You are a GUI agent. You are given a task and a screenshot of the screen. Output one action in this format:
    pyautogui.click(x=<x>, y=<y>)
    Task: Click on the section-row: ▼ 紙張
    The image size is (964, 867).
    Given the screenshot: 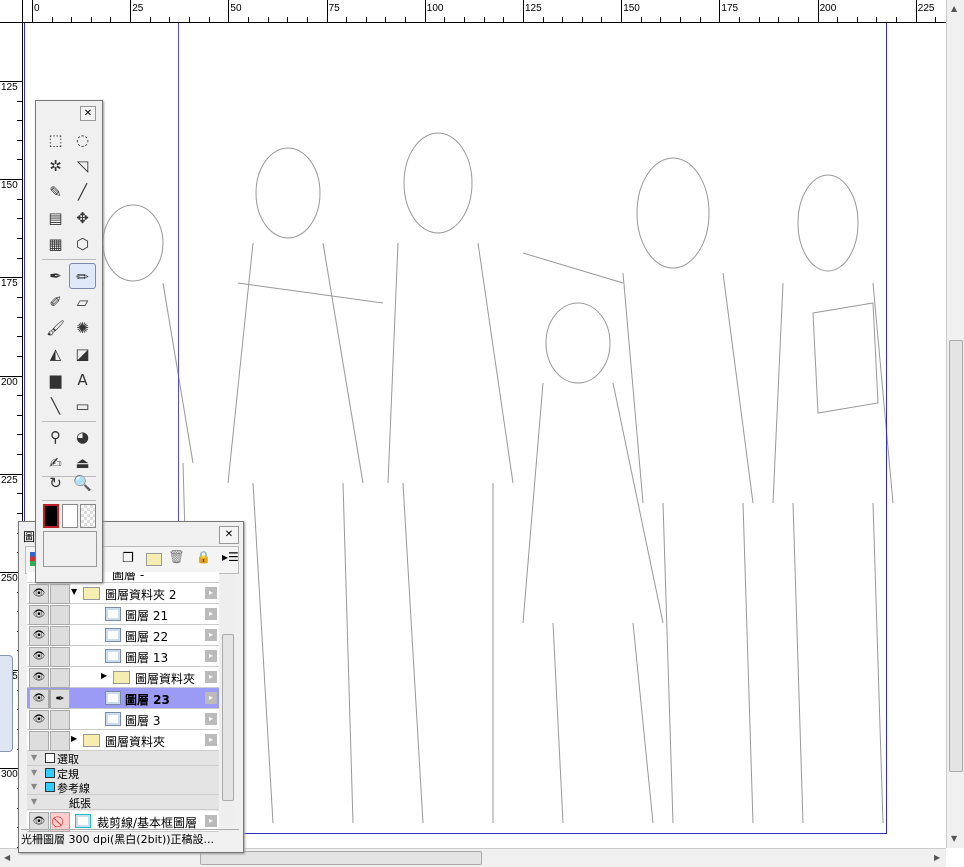 What is the action you would take?
    pyautogui.click(x=123, y=802)
    